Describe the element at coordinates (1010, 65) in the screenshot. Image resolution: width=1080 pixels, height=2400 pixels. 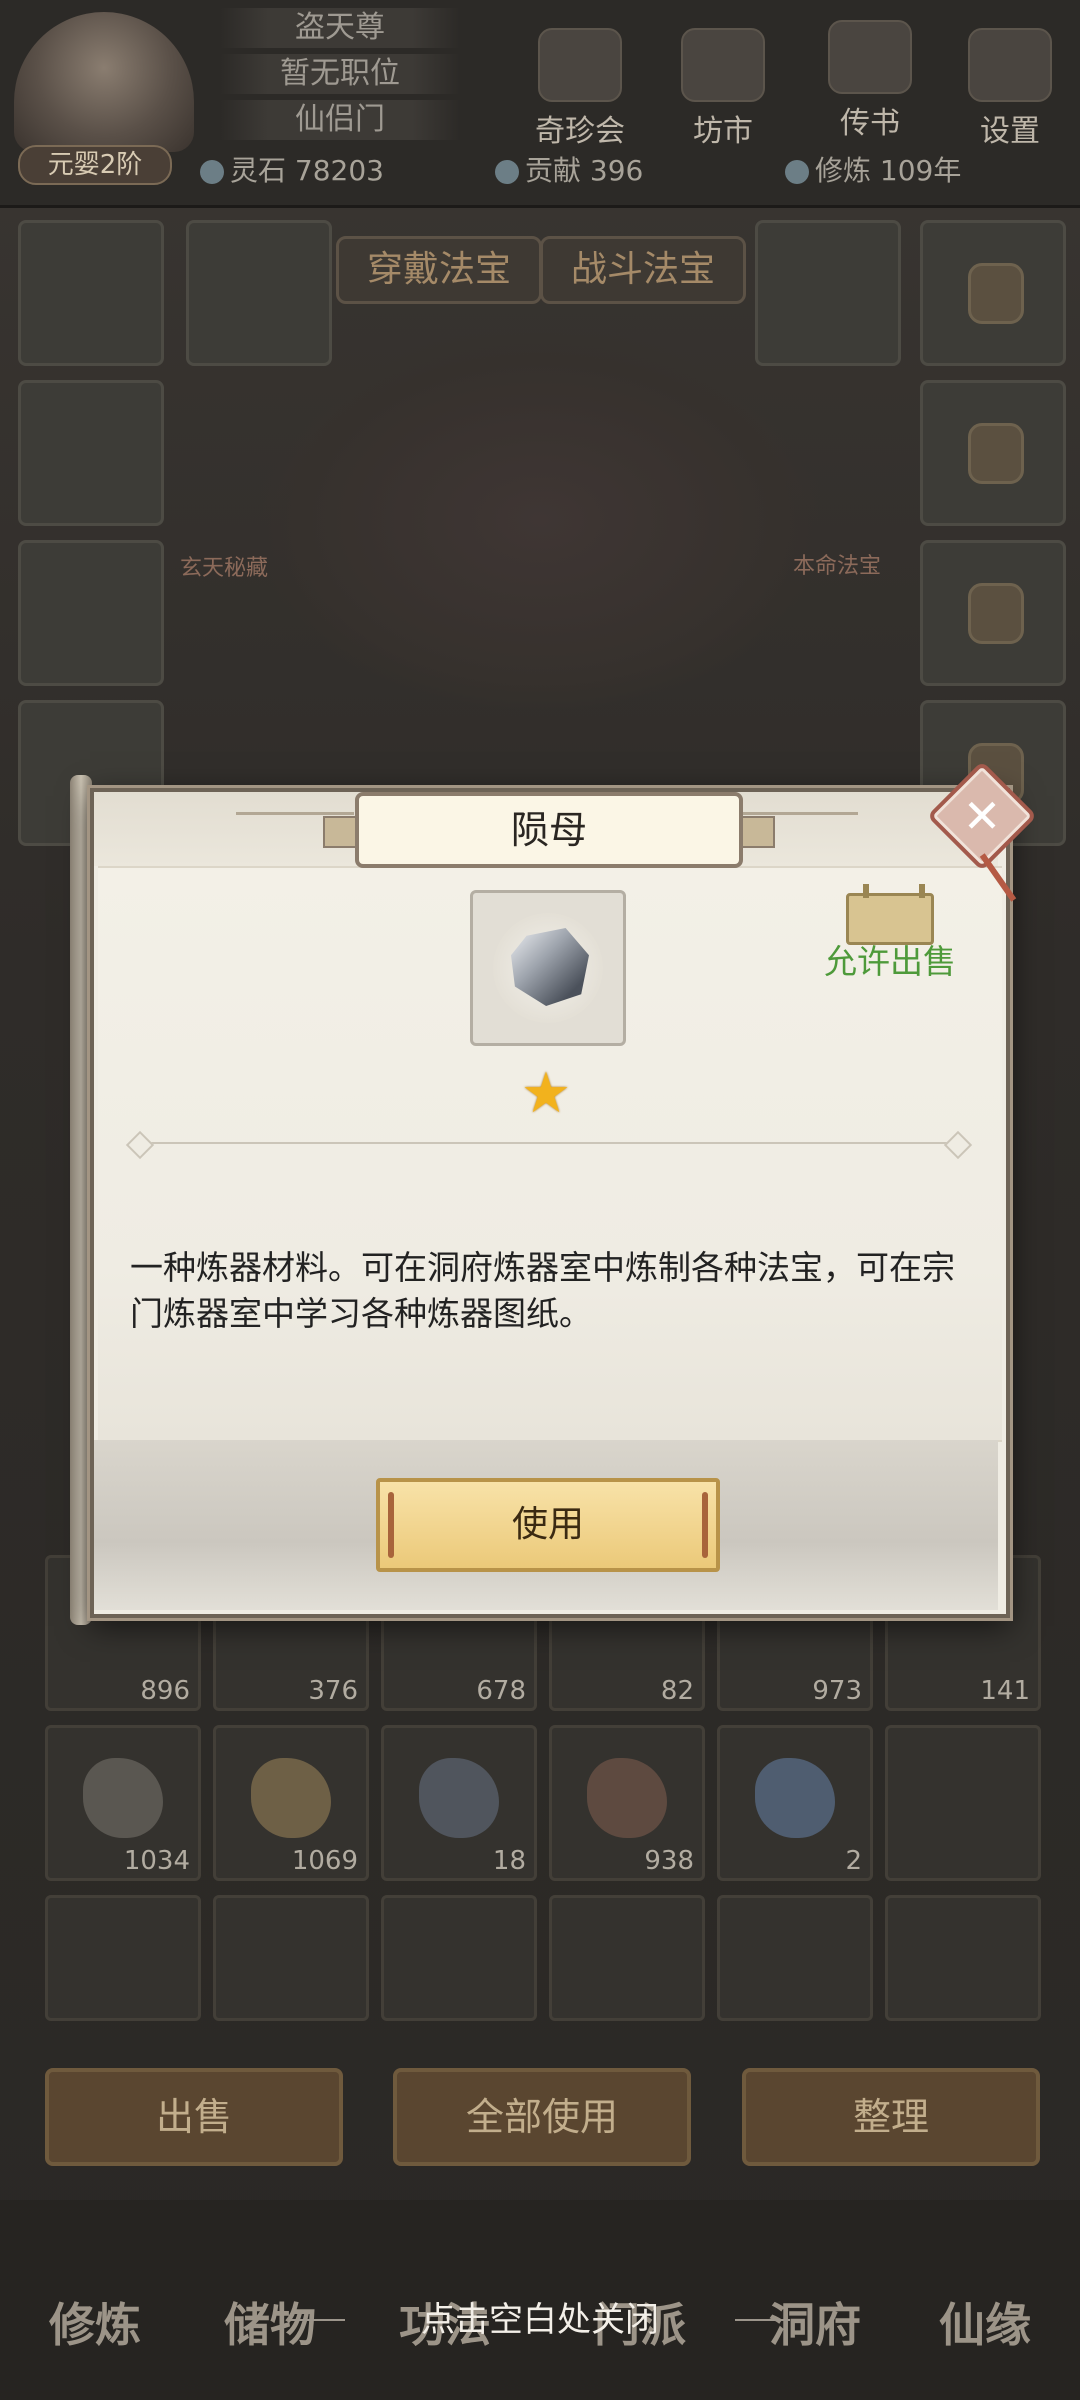
I see `gear-icon` at that location.